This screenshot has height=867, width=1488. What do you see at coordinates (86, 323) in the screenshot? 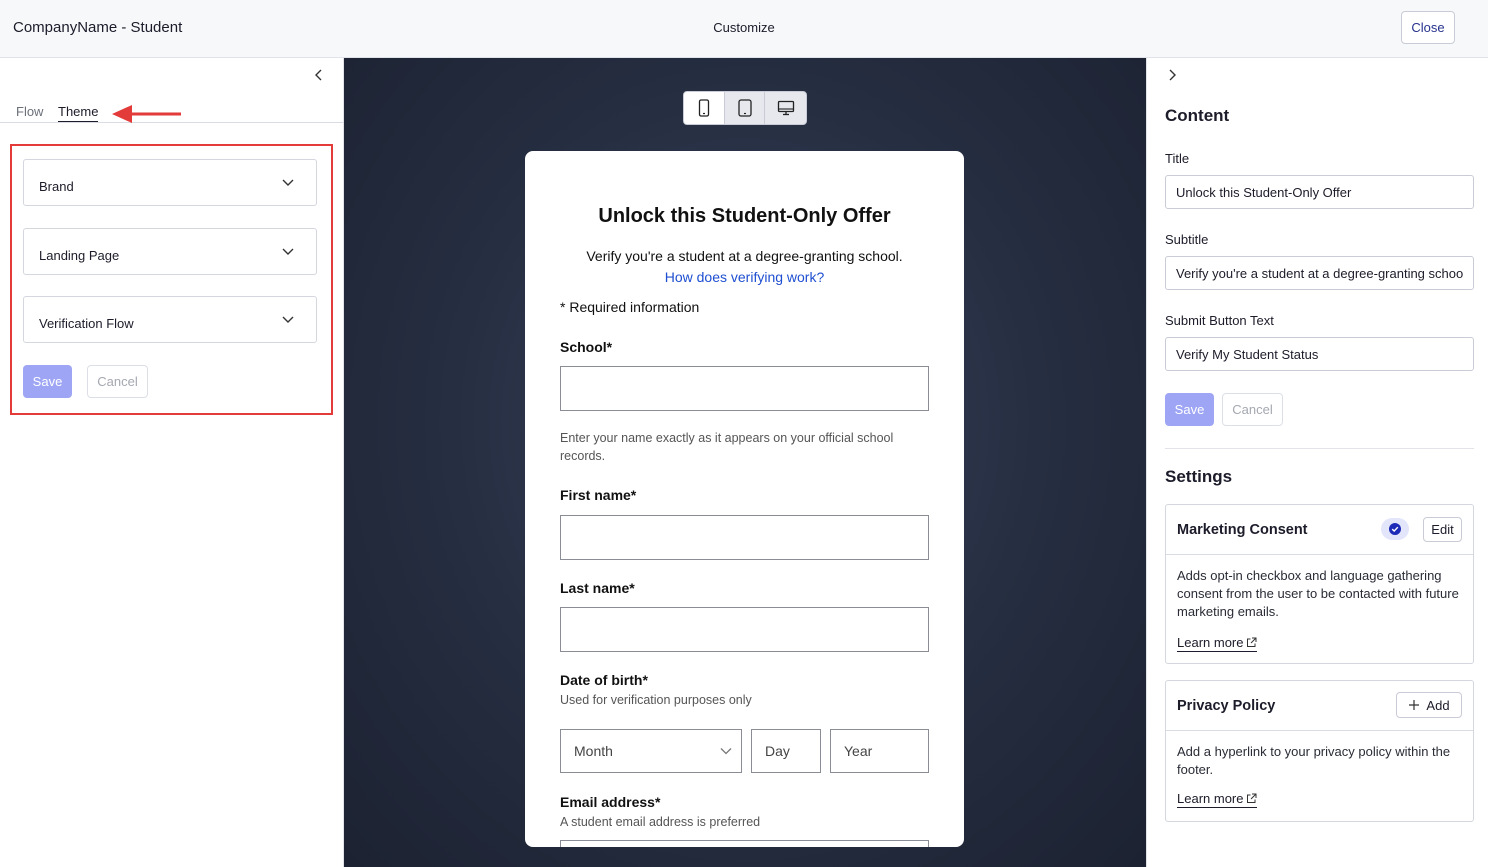
I see `accordion-label: Verification Flow` at bounding box center [86, 323].